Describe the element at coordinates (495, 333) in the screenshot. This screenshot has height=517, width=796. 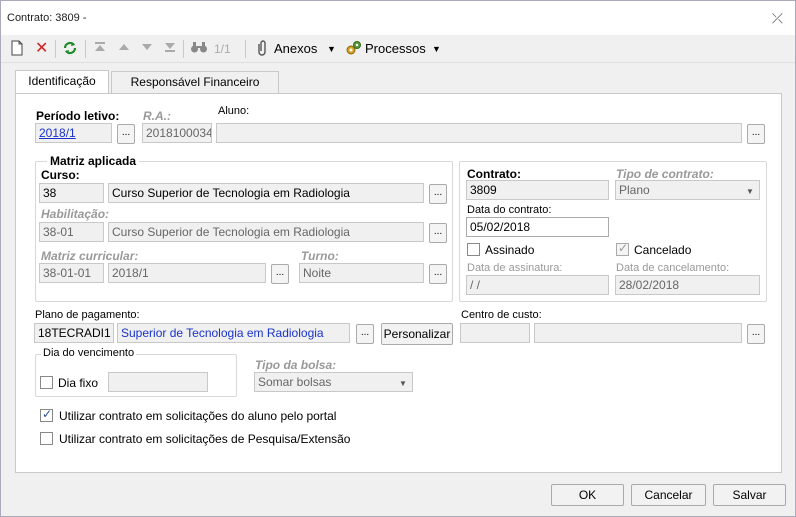
I see `centro-code-field` at that location.